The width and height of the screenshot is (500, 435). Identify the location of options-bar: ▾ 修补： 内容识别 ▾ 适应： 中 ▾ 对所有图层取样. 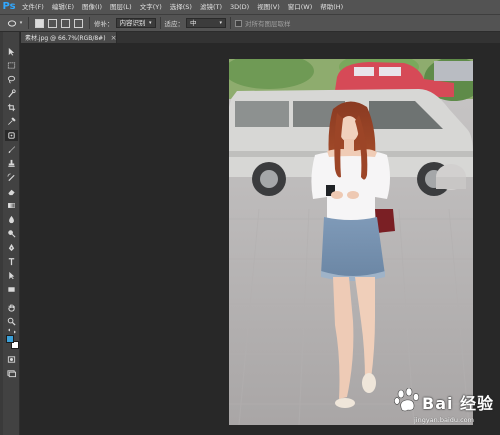
(250, 23).